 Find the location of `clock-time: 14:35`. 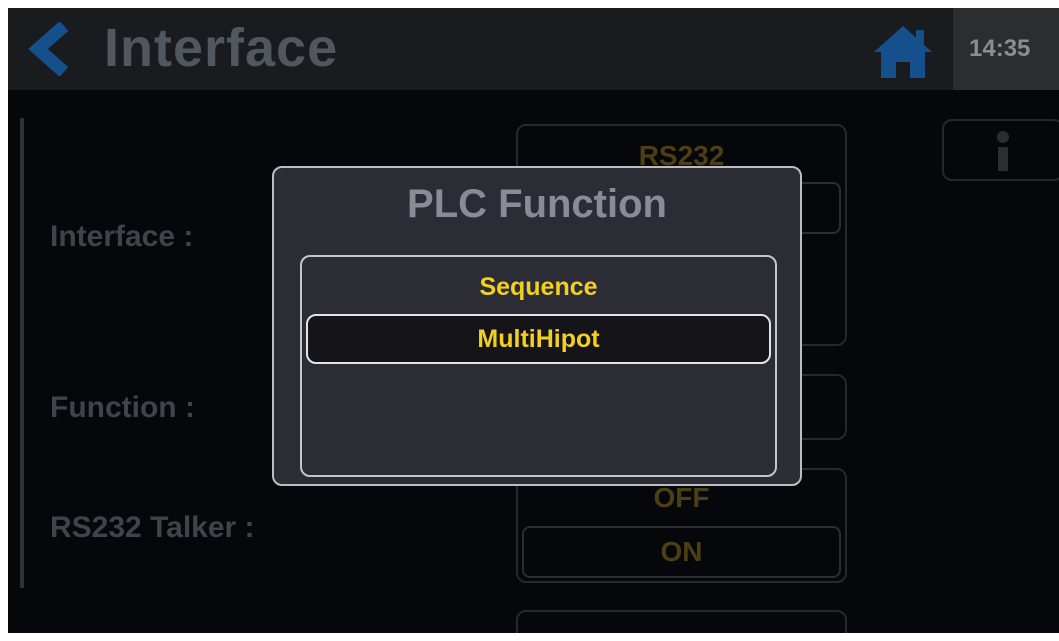

clock-time: 14:35 is located at coordinates (1006, 49).